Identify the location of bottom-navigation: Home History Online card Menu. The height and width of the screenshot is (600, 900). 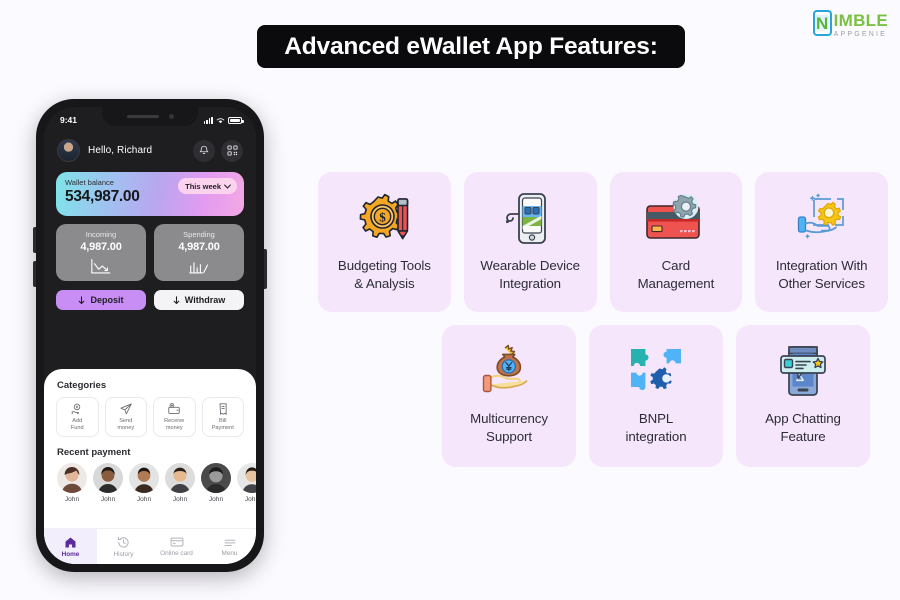
(150, 546).